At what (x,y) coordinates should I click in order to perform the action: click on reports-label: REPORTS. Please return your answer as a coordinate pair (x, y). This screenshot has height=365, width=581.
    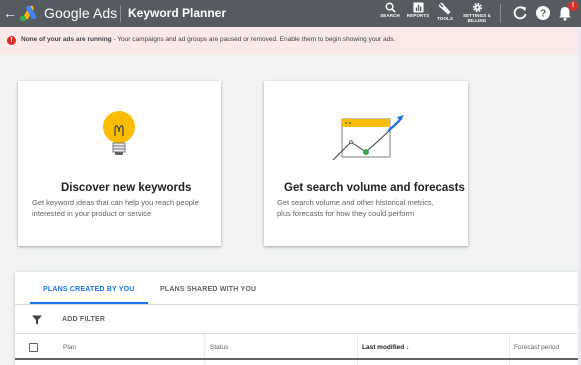
    Looking at the image, I should click on (418, 15).